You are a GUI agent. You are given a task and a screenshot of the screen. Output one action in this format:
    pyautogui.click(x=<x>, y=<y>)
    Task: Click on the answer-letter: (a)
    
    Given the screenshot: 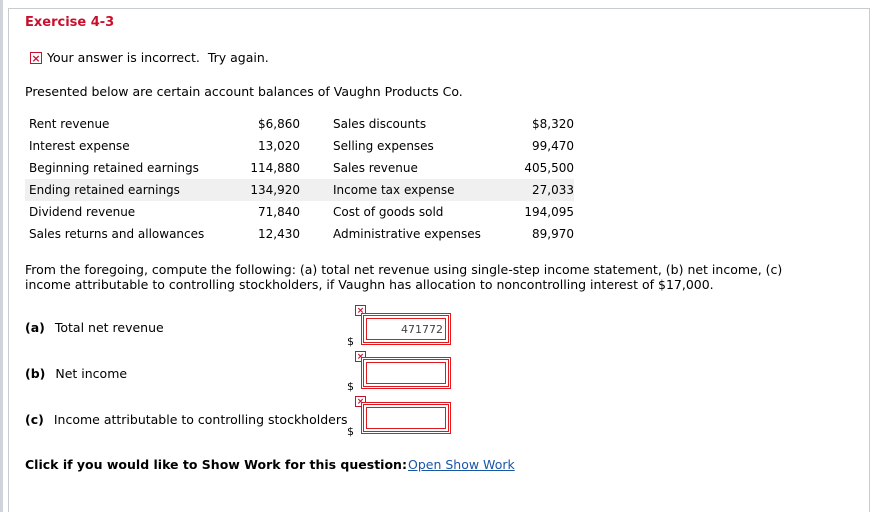 What is the action you would take?
    pyautogui.click(x=35, y=327)
    